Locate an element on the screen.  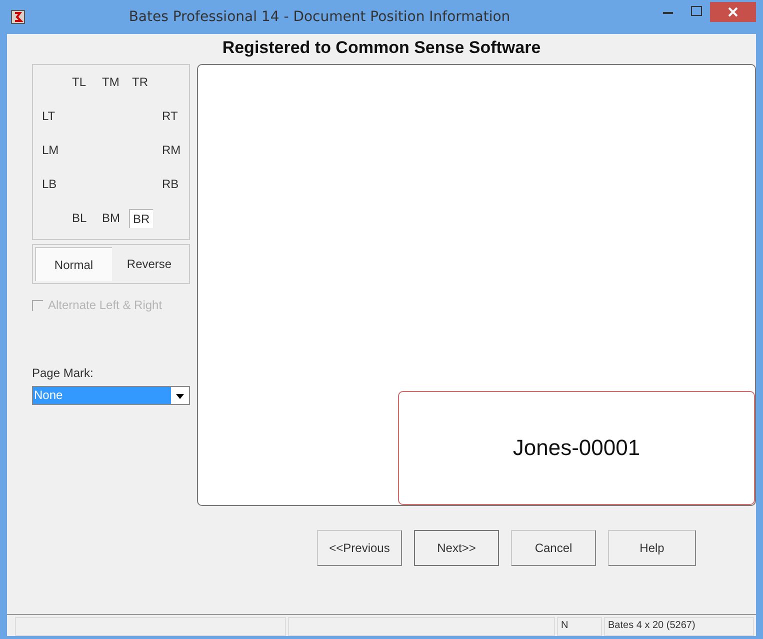
status-text: Bates 4 x 20 (5267) is located at coordinates (679, 626).